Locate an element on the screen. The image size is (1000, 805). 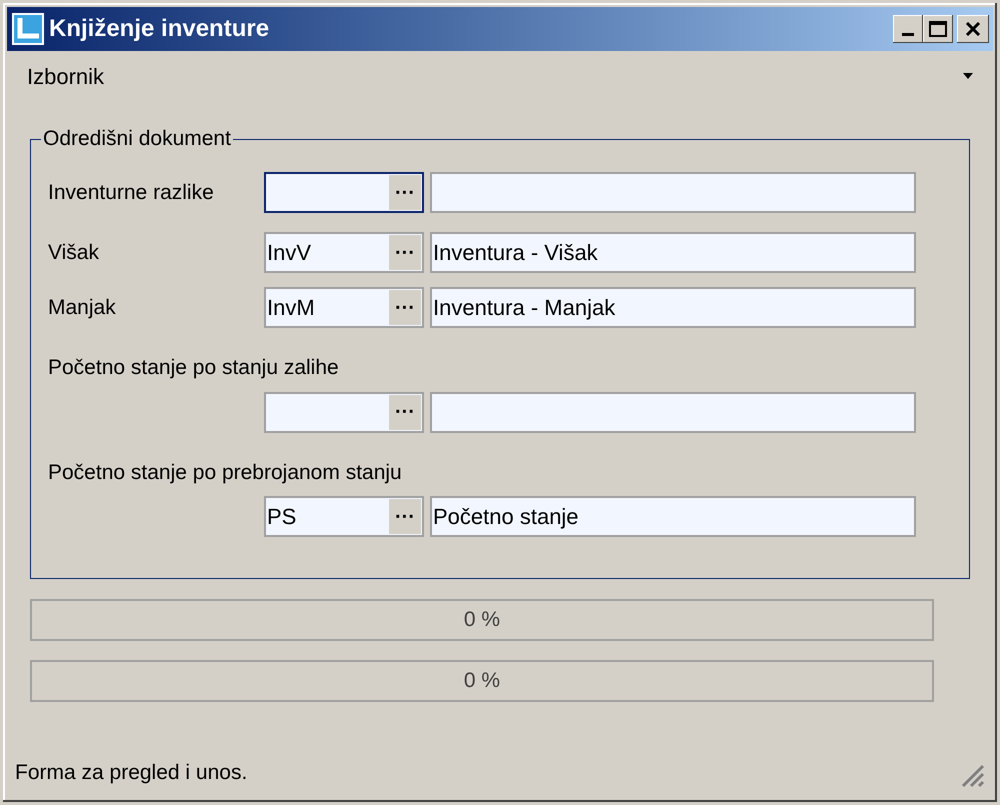
code-field: InvV ··· is located at coordinates (344, 252).